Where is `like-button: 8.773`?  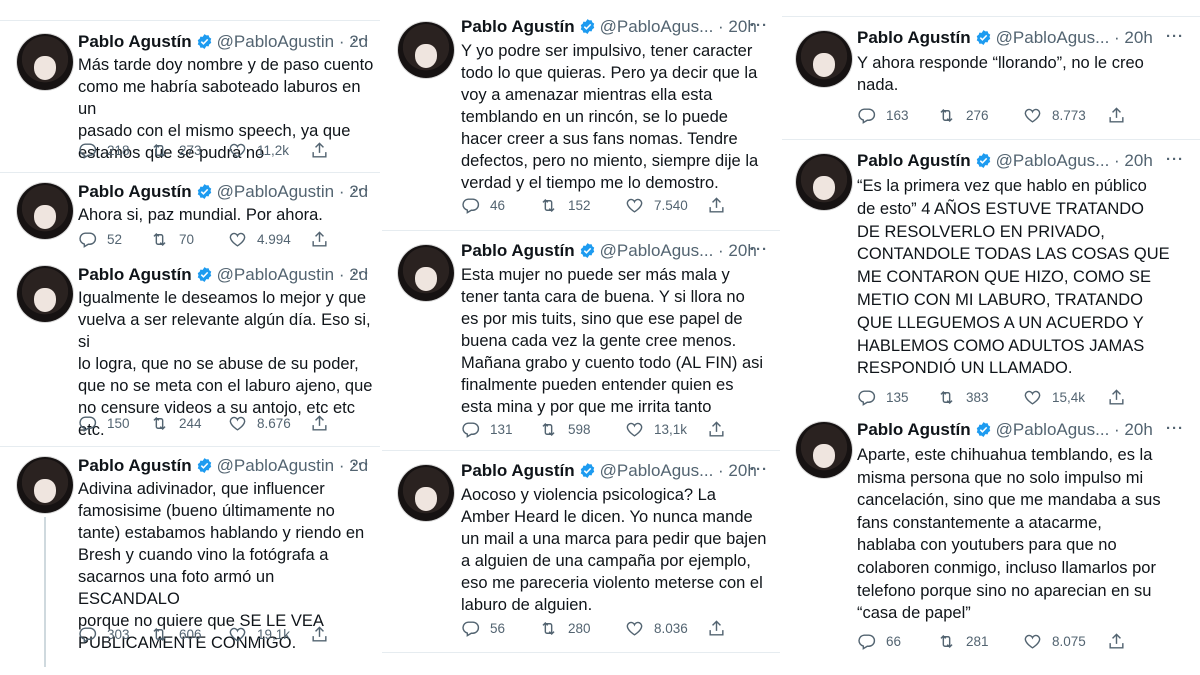 like-button: 8.773 is located at coordinates (1065, 115).